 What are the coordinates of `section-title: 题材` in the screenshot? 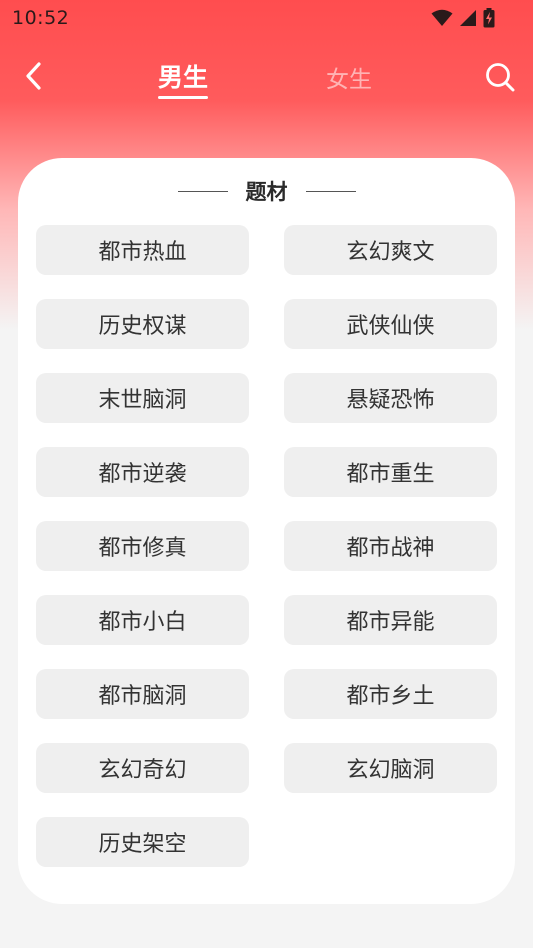 It's located at (266, 192).